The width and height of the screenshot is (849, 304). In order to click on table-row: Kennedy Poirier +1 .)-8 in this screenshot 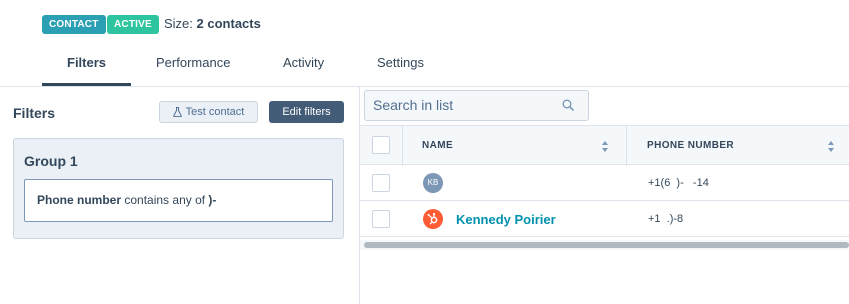, I will do `click(604, 219)`.